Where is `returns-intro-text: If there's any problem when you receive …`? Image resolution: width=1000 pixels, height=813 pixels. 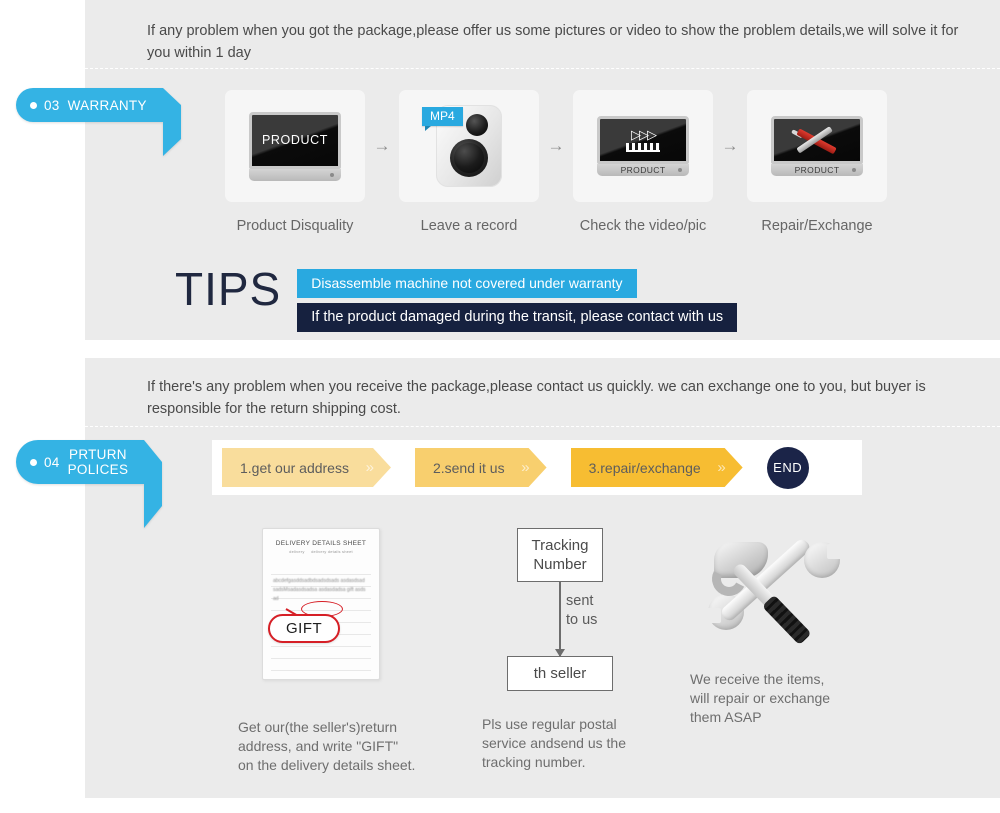
returns-intro-text: If there's any problem when you receive … is located at coordinates (536, 398).